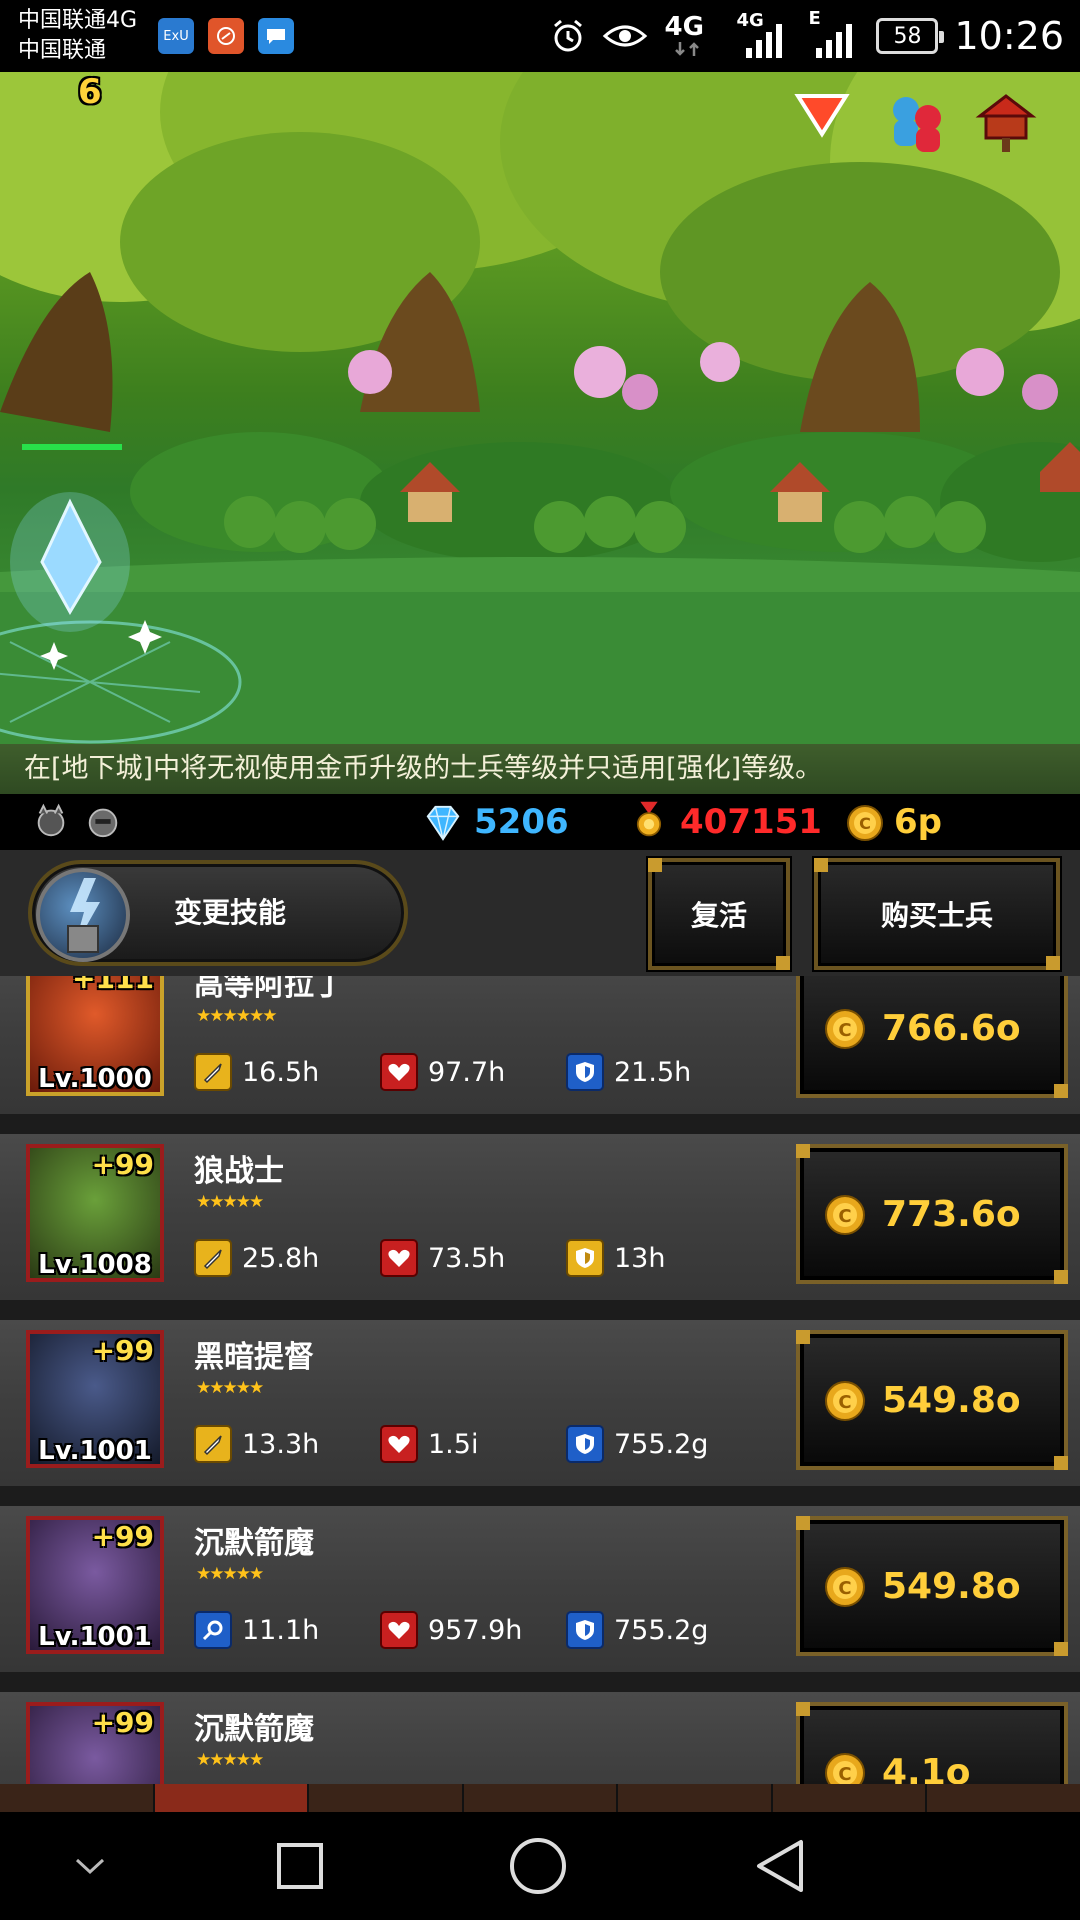 This screenshot has height=1920, width=1080. What do you see at coordinates (443, 823) in the screenshot?
I see `diamond-icon` at bounding box center [443, 823].